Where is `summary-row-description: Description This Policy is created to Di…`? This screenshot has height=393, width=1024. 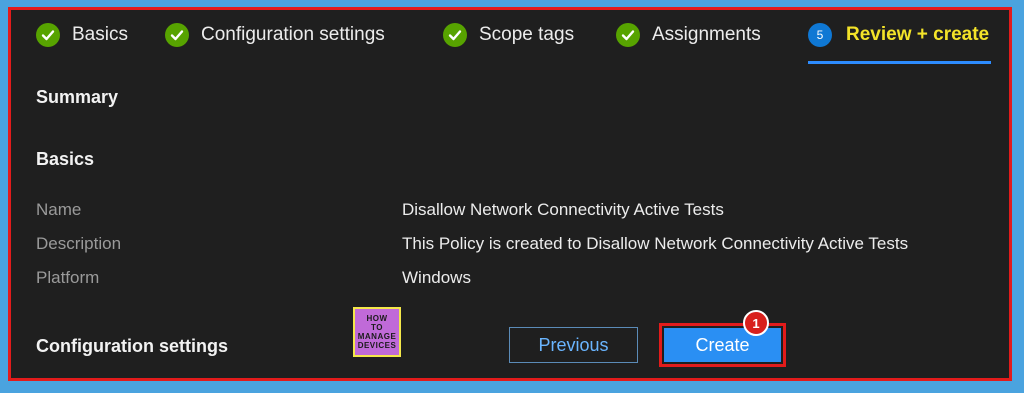 summary-row-description: Description This Policy is created to Di… is located at coordinates (501, 247).